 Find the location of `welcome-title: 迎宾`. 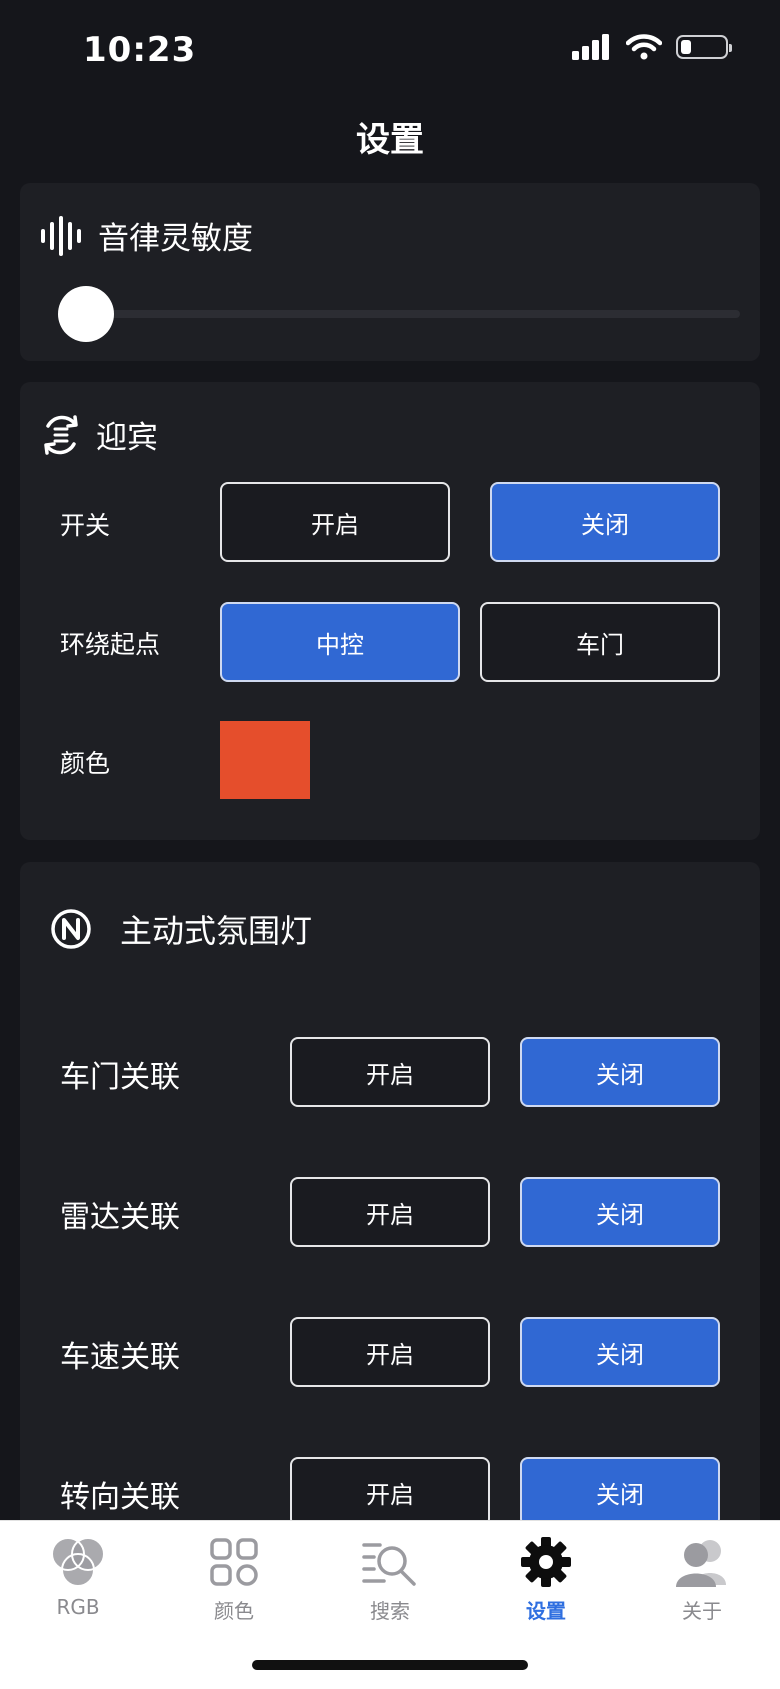

welcome-title: 迎宾 is located at coordinates (127, 438).